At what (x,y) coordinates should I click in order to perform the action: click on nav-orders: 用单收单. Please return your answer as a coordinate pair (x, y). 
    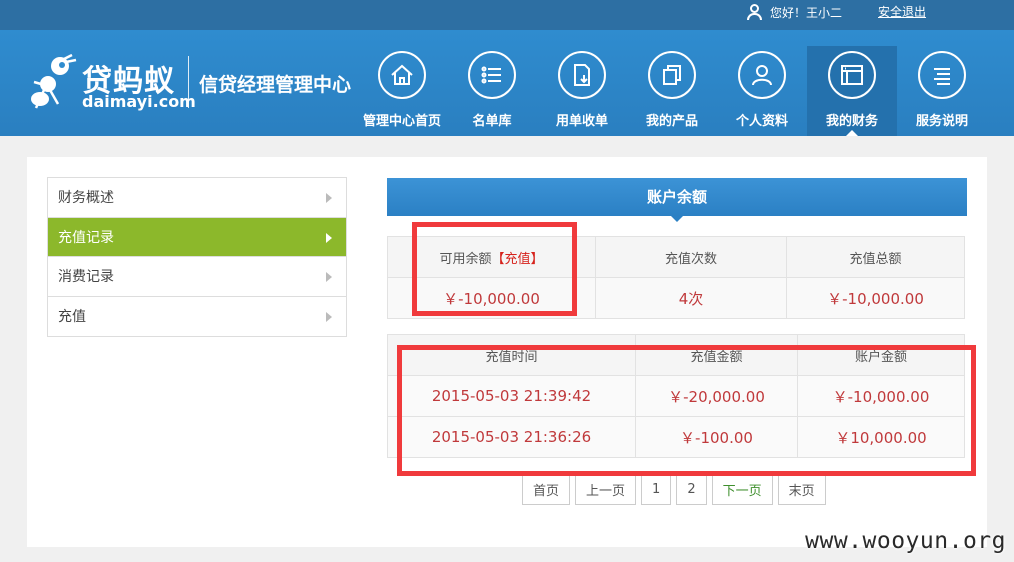
    Looking at the image, I should click on (582, 91).